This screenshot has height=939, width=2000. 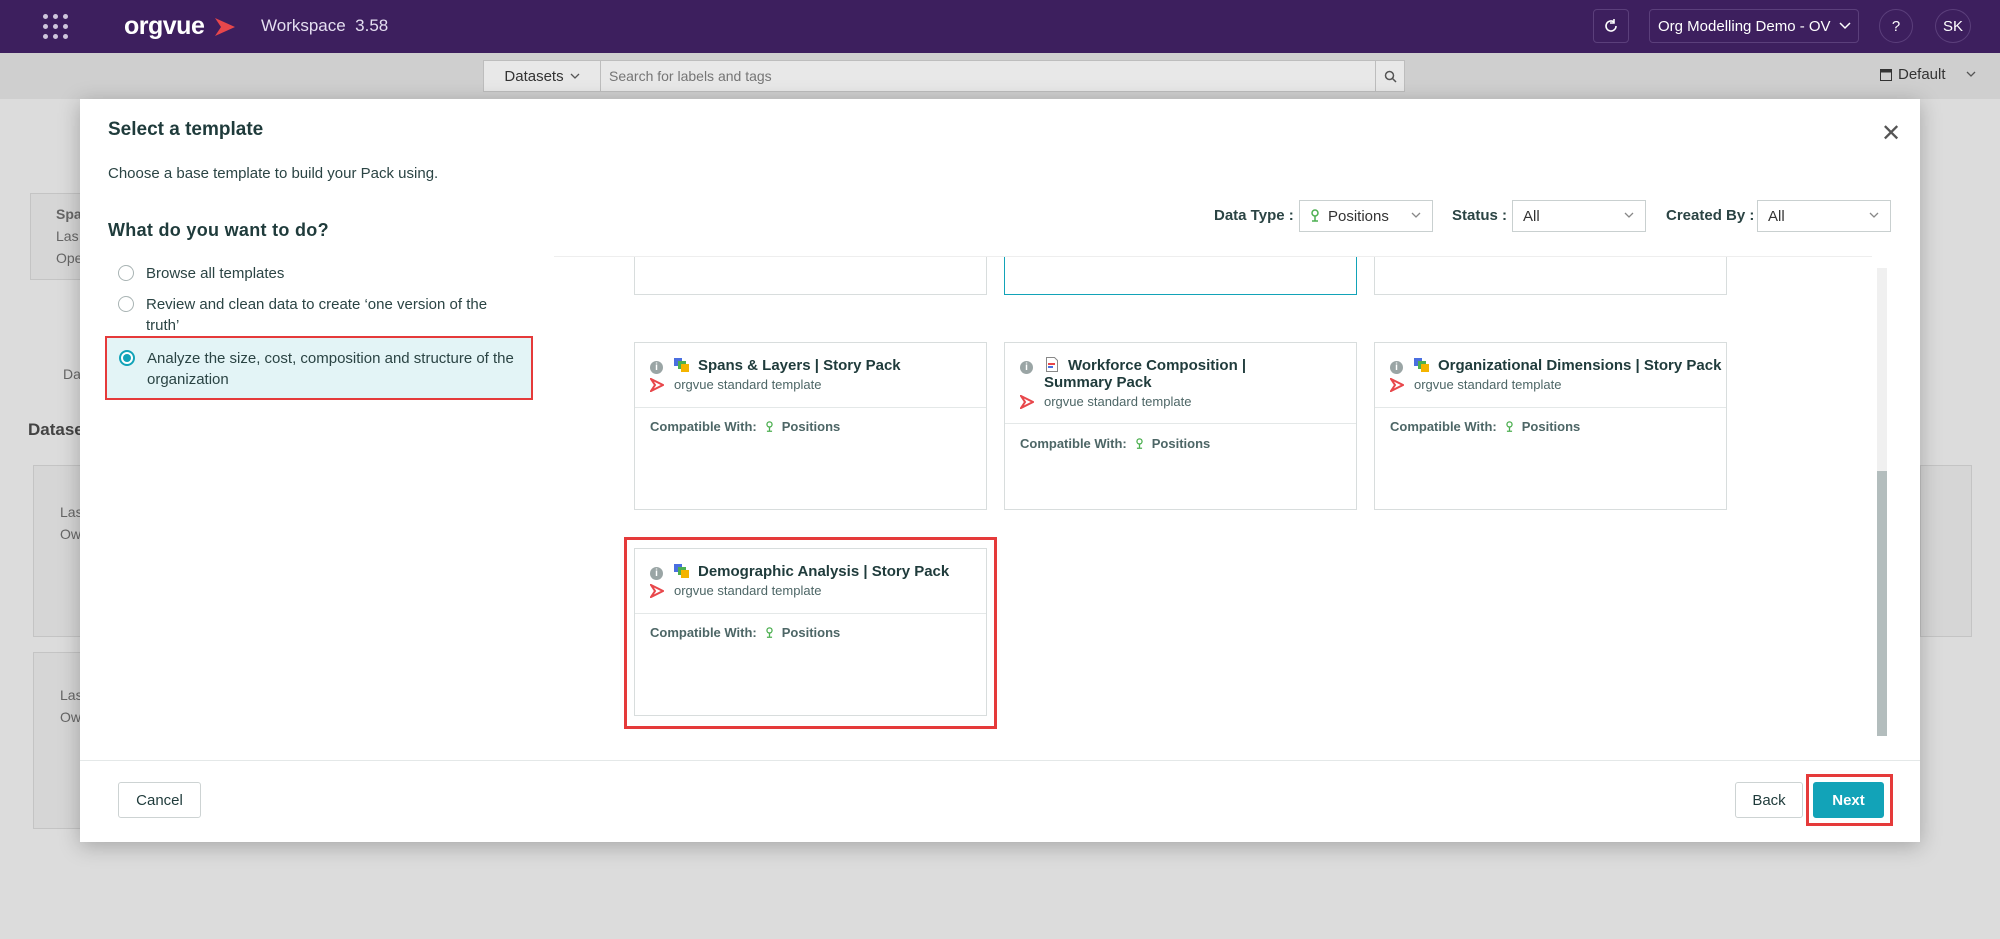 I want to click on layout-icon, so click(x=1886, y=74).